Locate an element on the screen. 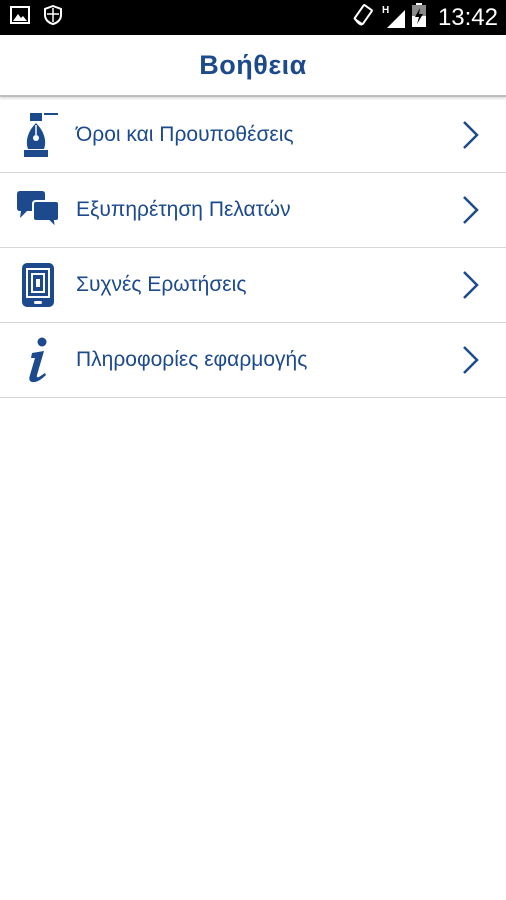  rotate-icon is located at coordinates (364, 17).